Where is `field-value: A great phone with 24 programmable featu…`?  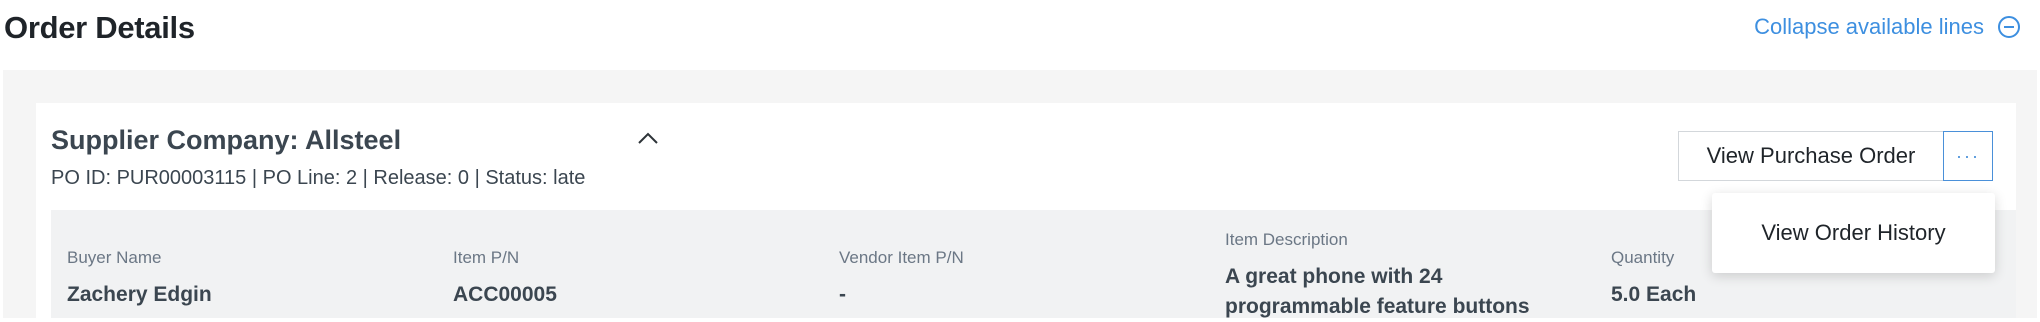 field-value: A great phone with 24 programmable featu… is located at coordinates (1377, 291).